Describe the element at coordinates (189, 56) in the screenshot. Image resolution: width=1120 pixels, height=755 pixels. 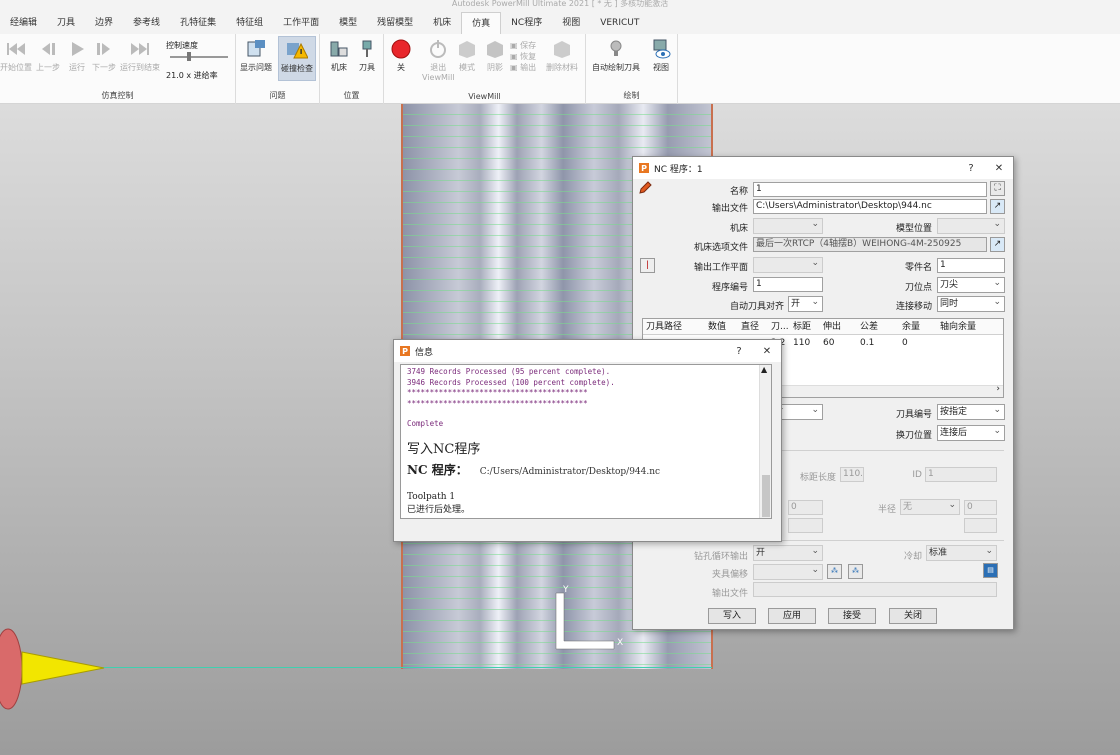
I see `speed-slider-thumb` at that location.